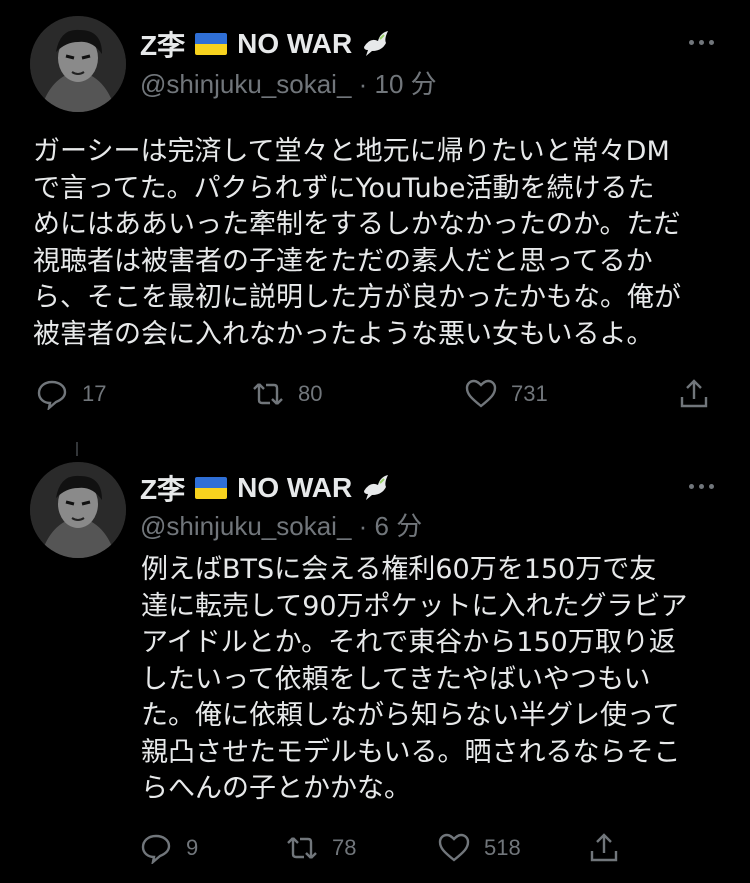  I want to click on tweet-text-line: た。俺に依頼しながら知らない半グレ使って, so click(410, 715).